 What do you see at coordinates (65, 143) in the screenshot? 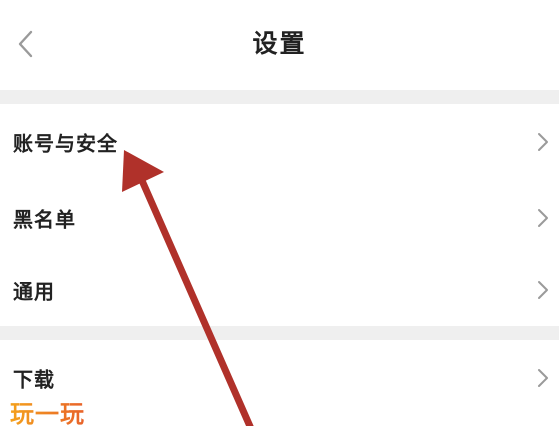
I see `settings-item-label: 账号与安全` at bounding box center [65, 143].